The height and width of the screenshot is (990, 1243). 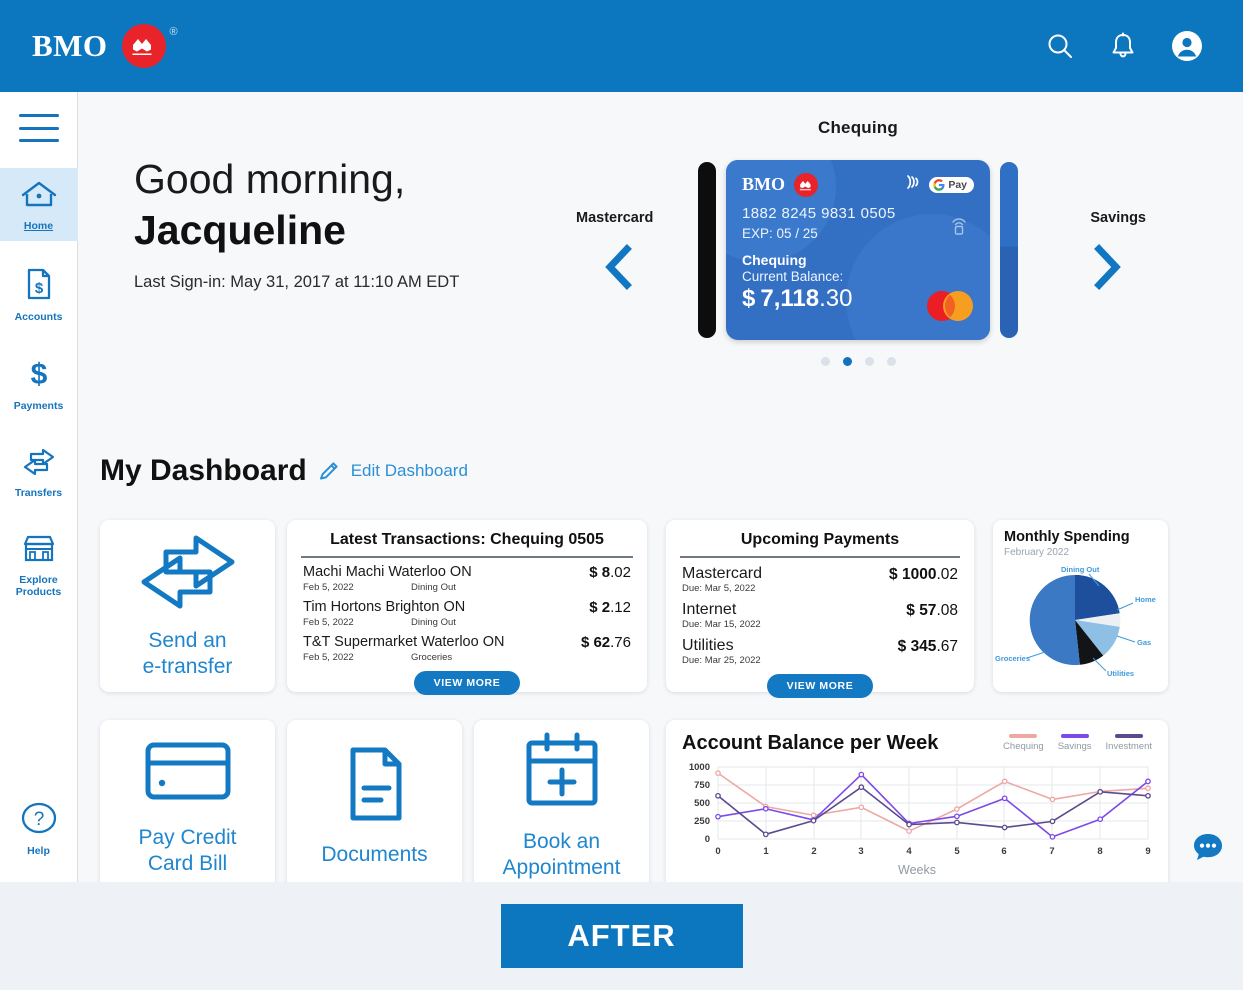 I want to click on list-item: Internet Due: Mar 15, 2022 $ 57.08, so click(x=820, y=612).